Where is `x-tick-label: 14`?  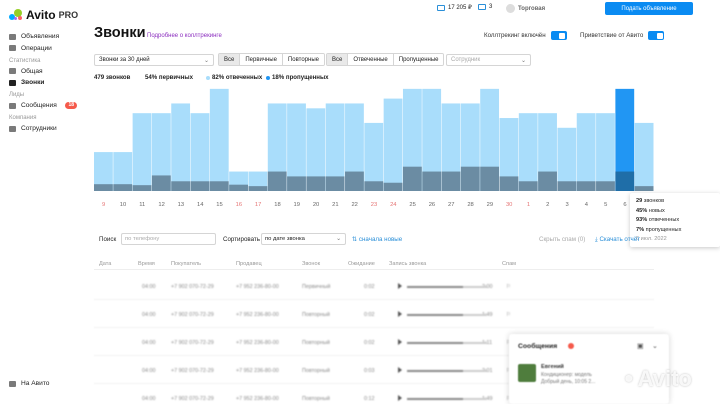 x-tick-label: 14 is located at coordinates (200, 205).